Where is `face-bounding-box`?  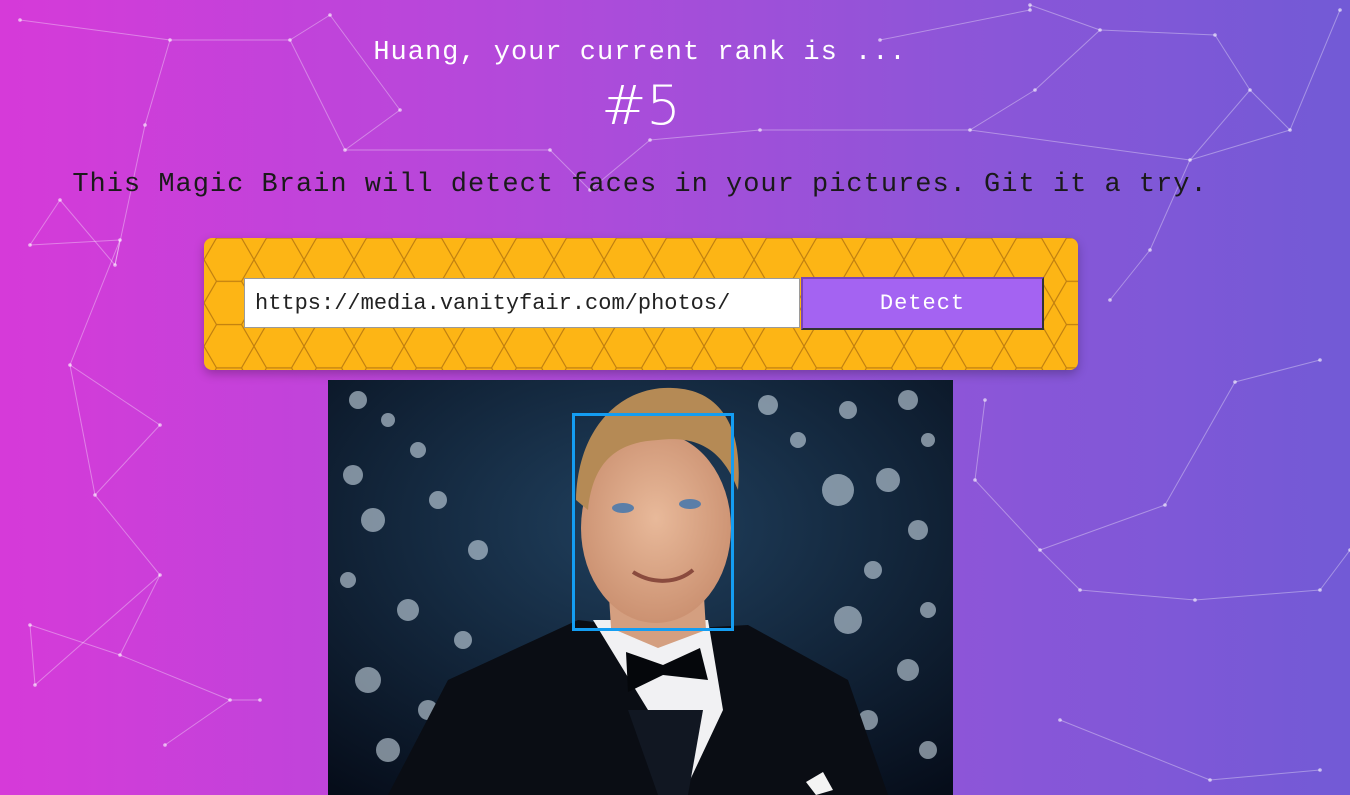 face-bounding-box is located at coordinates (653, 522).